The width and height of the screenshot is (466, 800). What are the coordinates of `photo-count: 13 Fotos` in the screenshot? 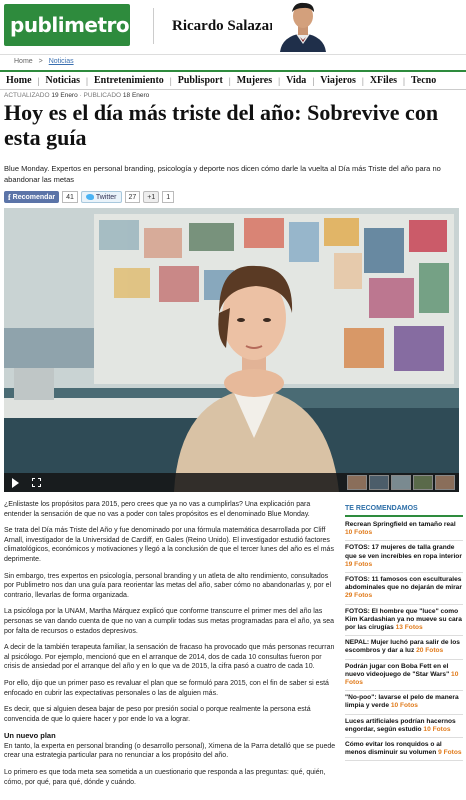 It's located at (409, 628).